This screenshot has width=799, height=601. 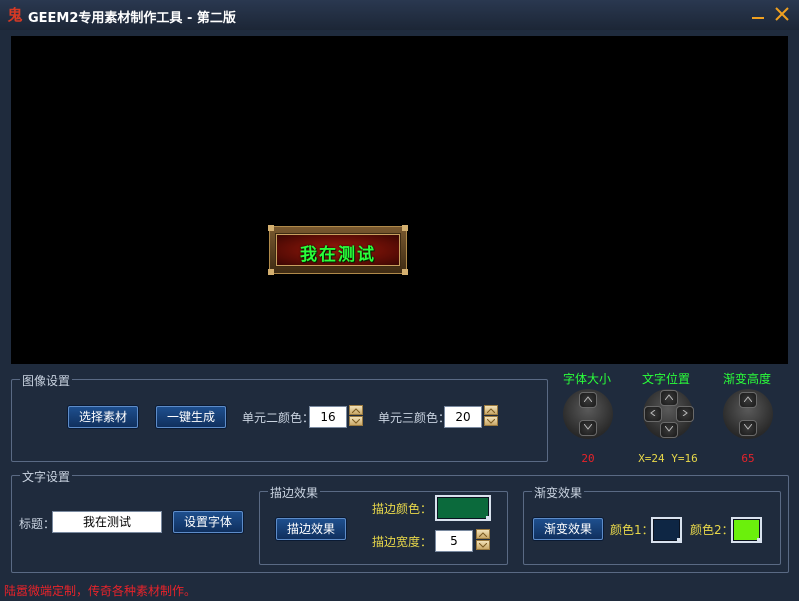 I want to click on gradient-height-down-button, so click(x=748, y=428).